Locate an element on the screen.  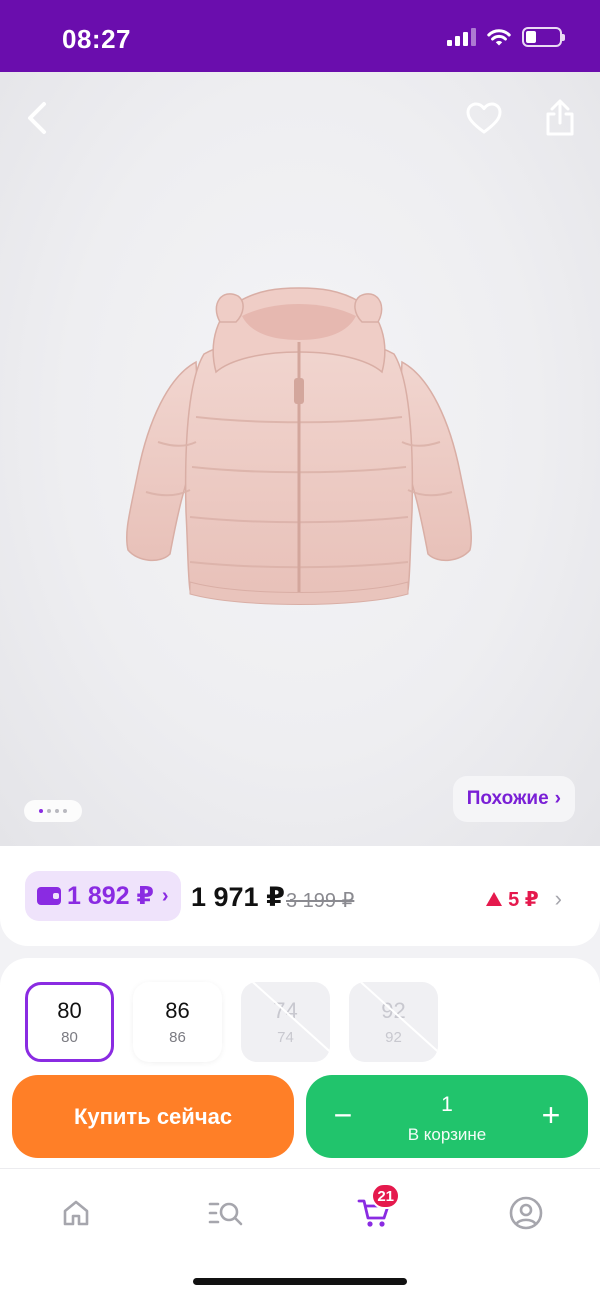
status-time: 08:27 is located at coordinates (96, 39).